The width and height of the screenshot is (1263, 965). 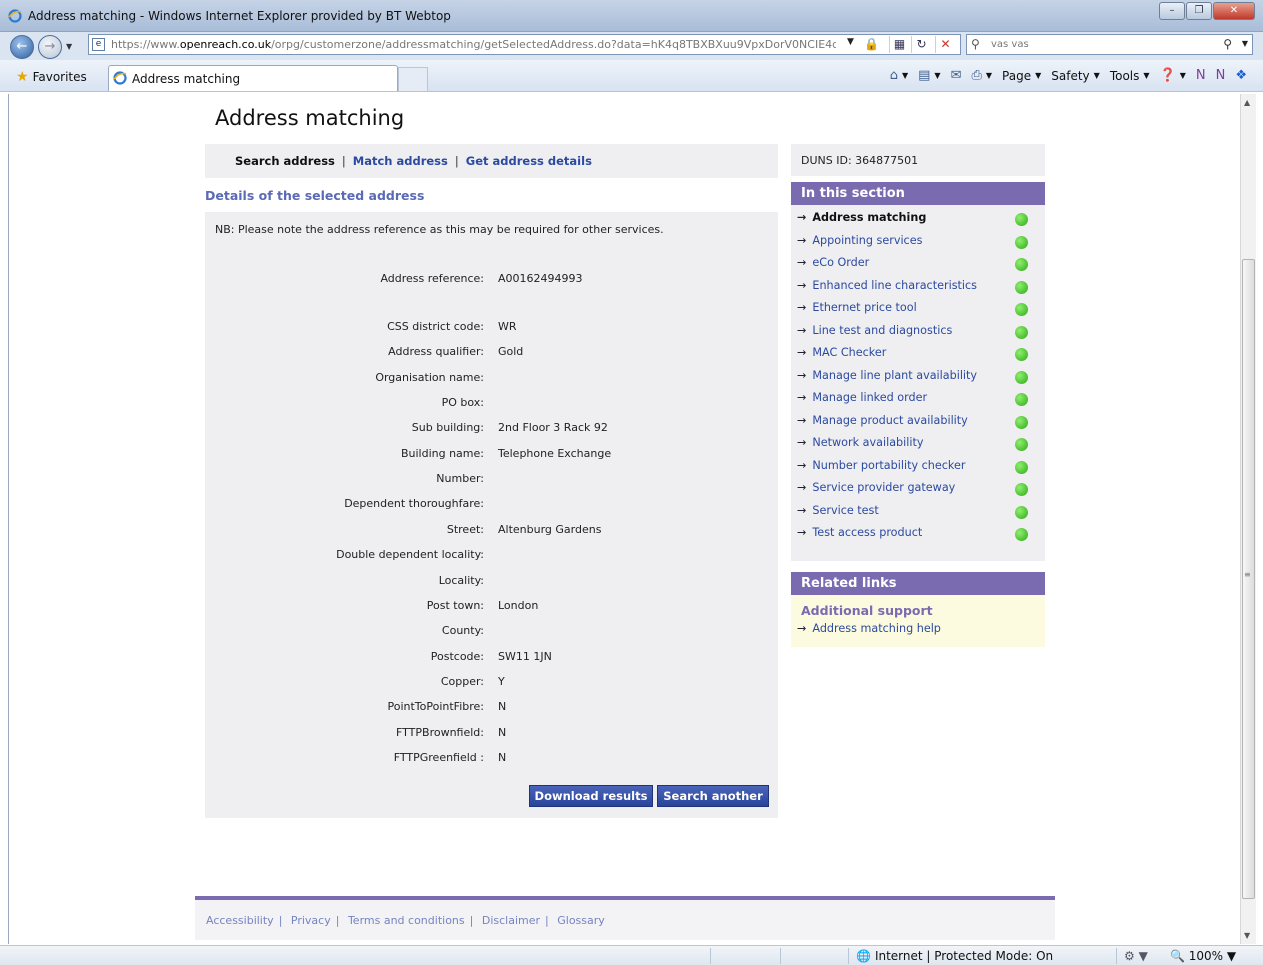 What do you see at coordinates (456, 351) in the screenshot?
I see `detail-row: Address qualifier: Gold` at bounding box center [456, 351].